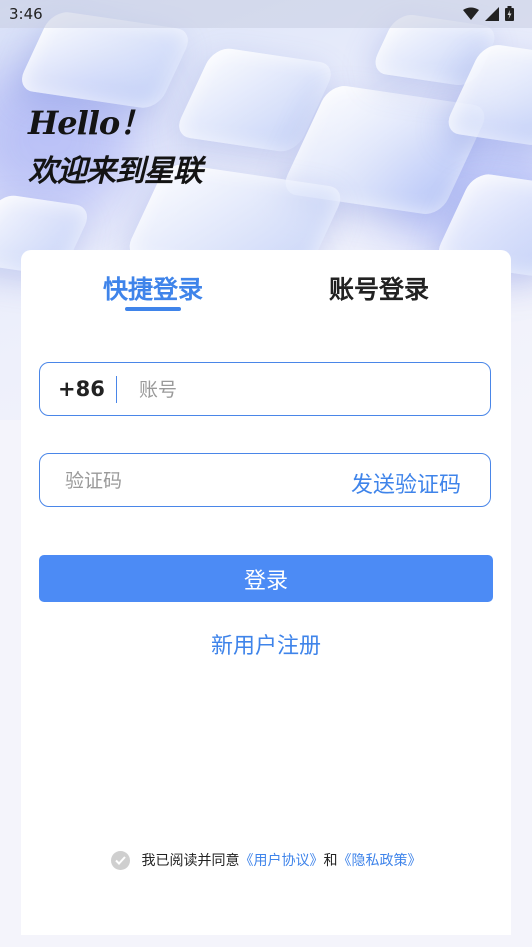  What do you see at coordinates (89, 123) in the screenshot?
I see `hello-text: Hello！` at bounding box center [89, 123].